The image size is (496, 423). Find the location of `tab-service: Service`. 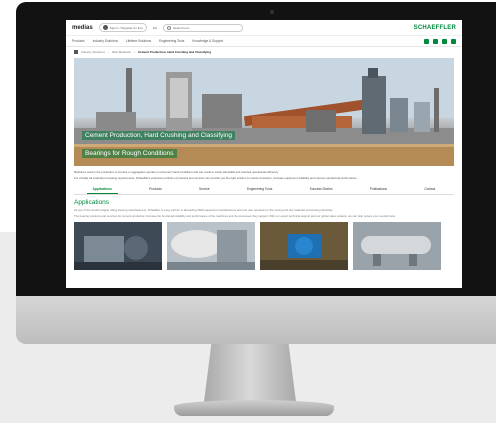

tab-service: Service is located at coordinates (204, 189).